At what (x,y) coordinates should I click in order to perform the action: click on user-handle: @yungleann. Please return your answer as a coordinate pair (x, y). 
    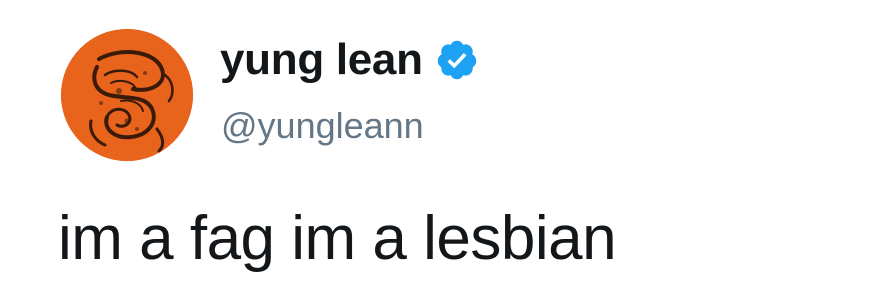
    Looking at the image, I should click on (322, 126).